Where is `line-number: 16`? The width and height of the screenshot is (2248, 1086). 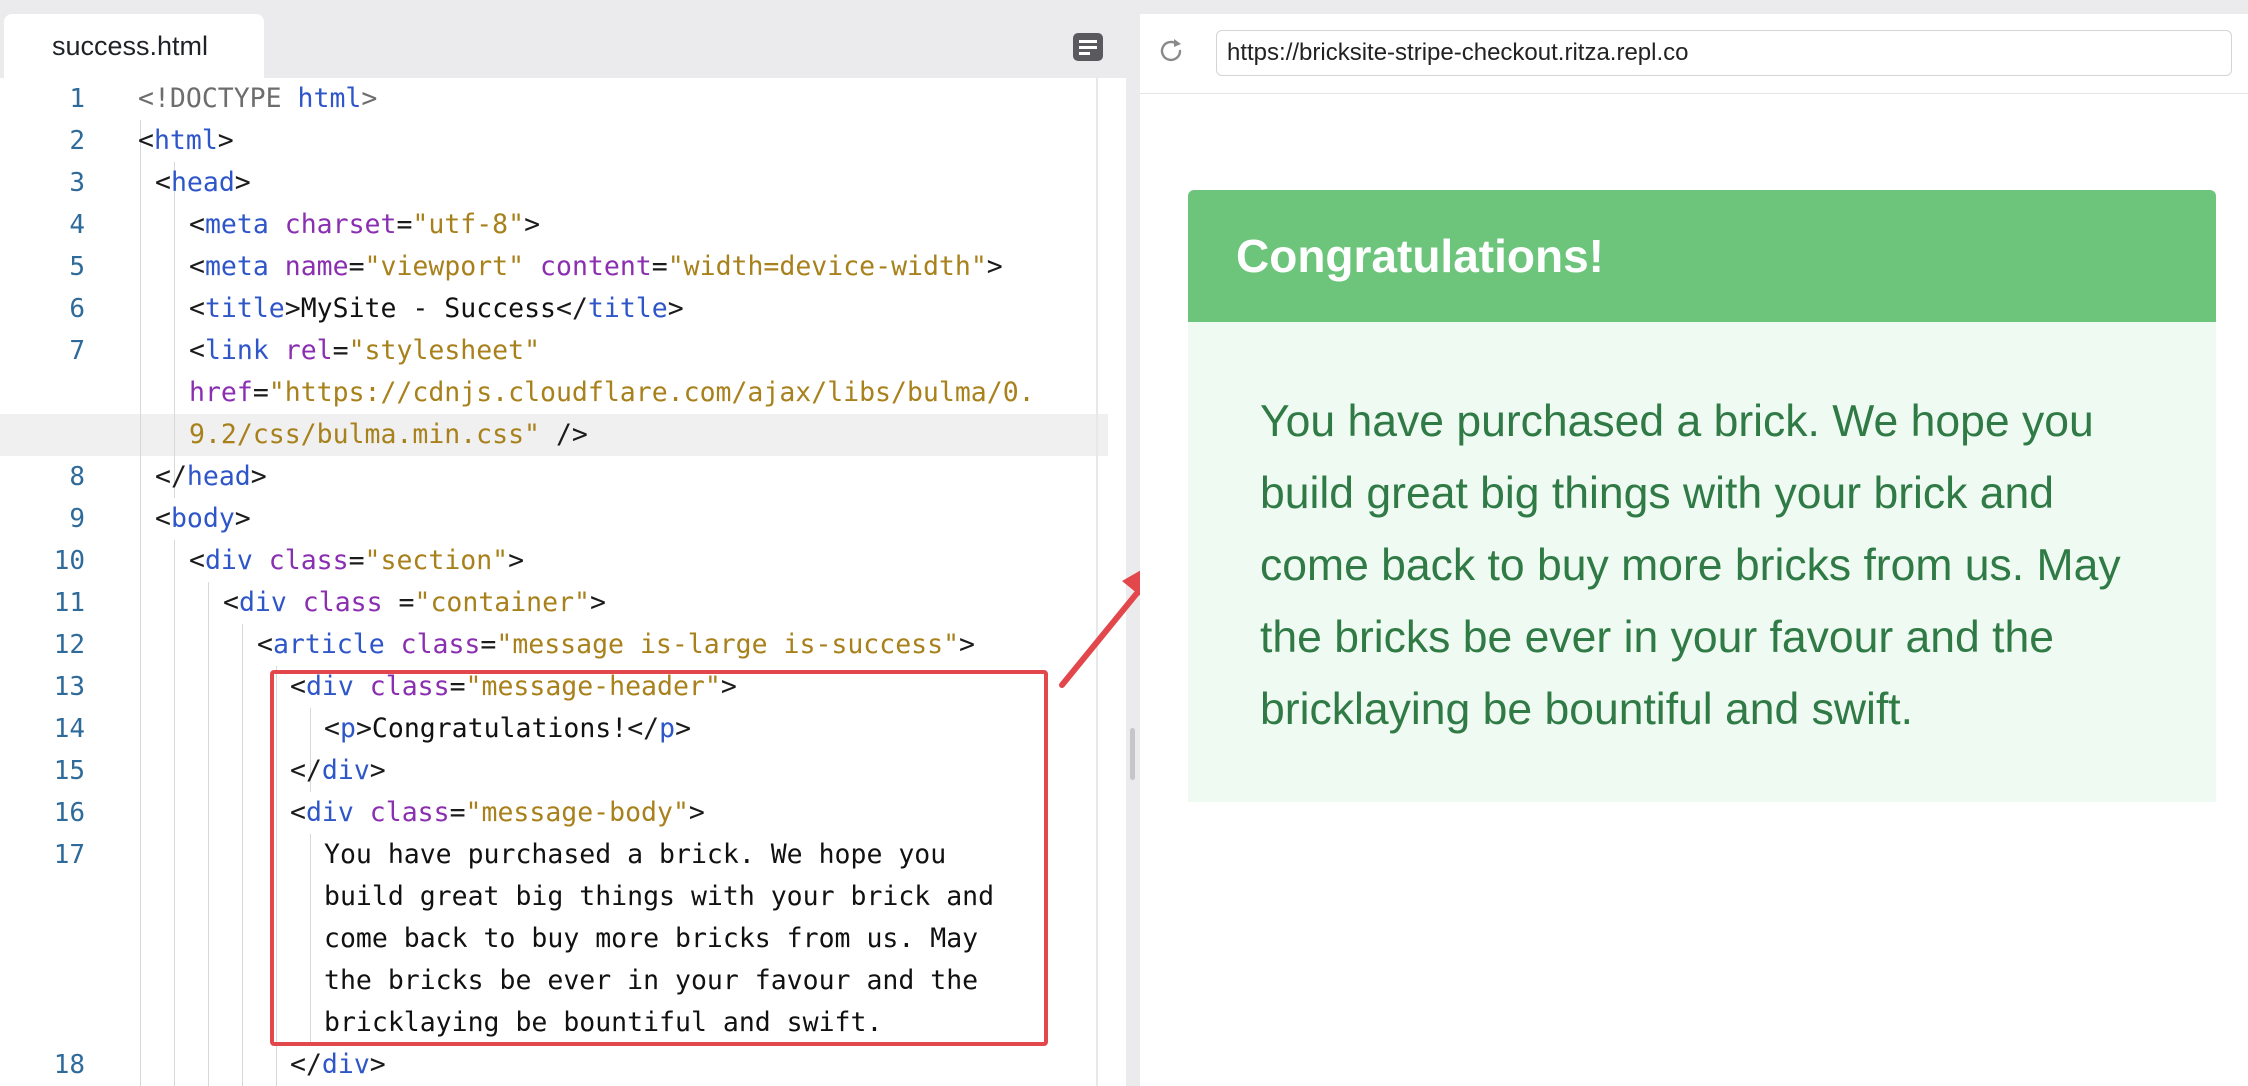 line-number: 16 is located at coordinates (69, 813).